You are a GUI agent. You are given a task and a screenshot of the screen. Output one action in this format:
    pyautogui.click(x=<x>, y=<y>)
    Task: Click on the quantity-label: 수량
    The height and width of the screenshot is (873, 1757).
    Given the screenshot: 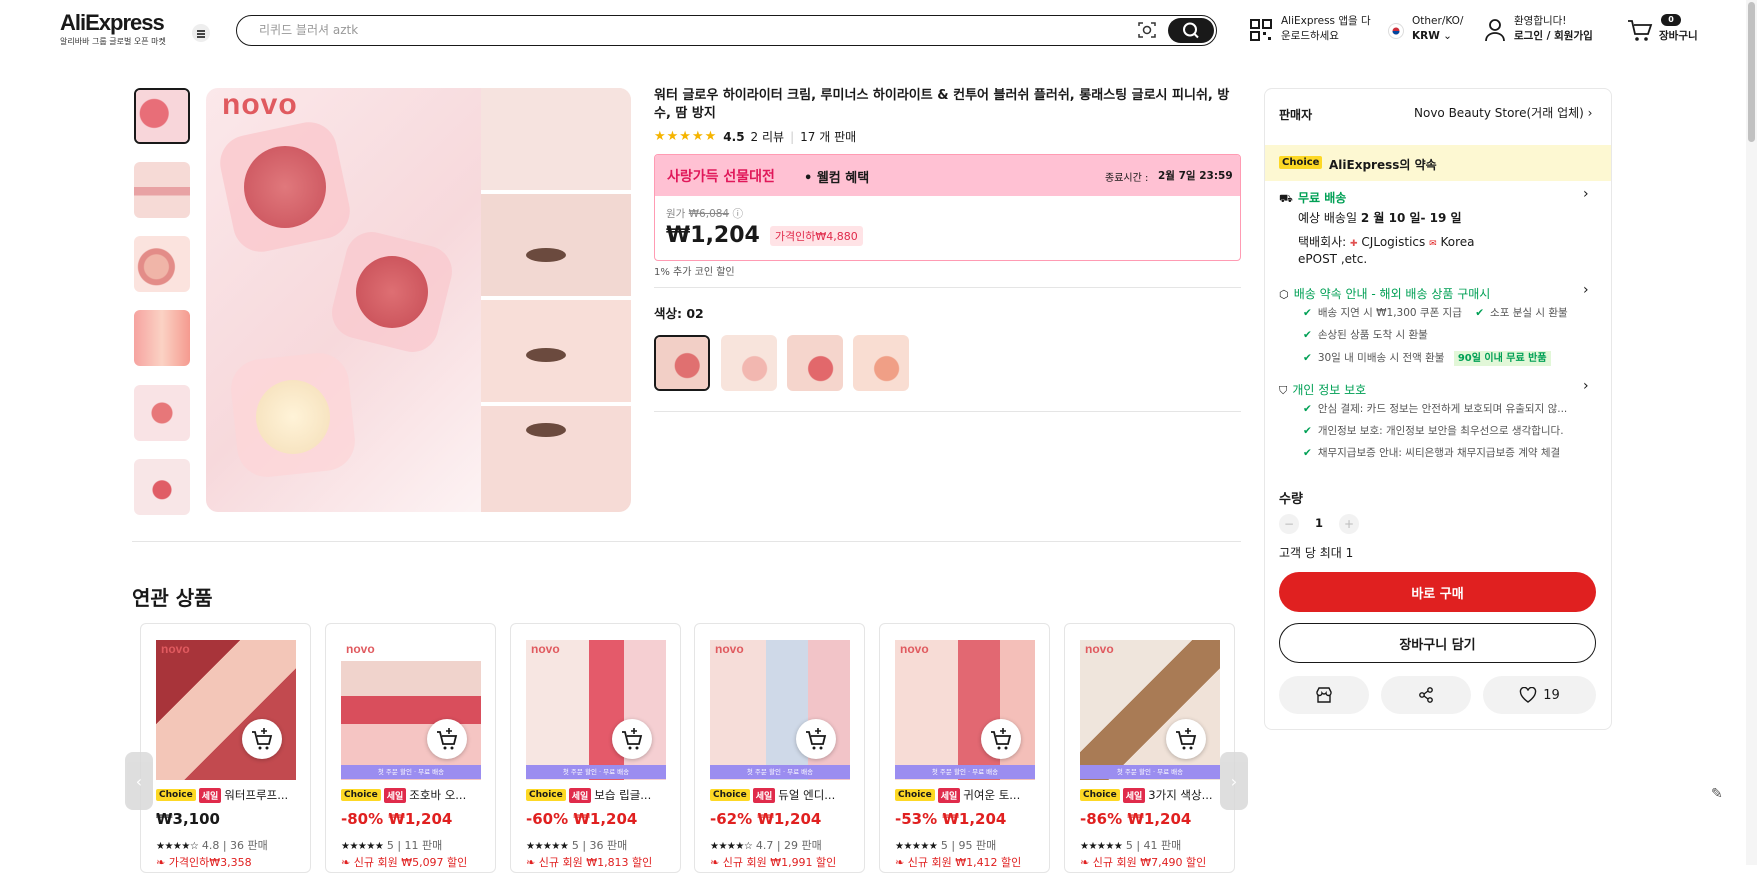 What is the action you would take?
    pyautogui.click(x=1291, y=499)
    